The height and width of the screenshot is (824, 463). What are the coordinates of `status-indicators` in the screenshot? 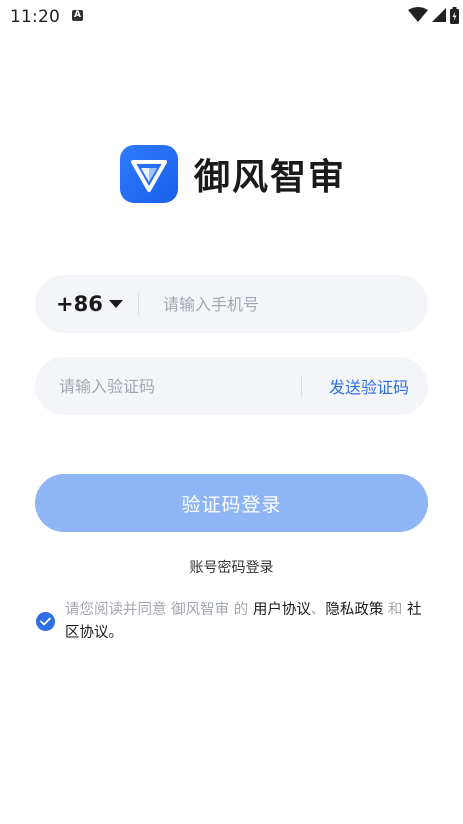 It's located at (433, 15).